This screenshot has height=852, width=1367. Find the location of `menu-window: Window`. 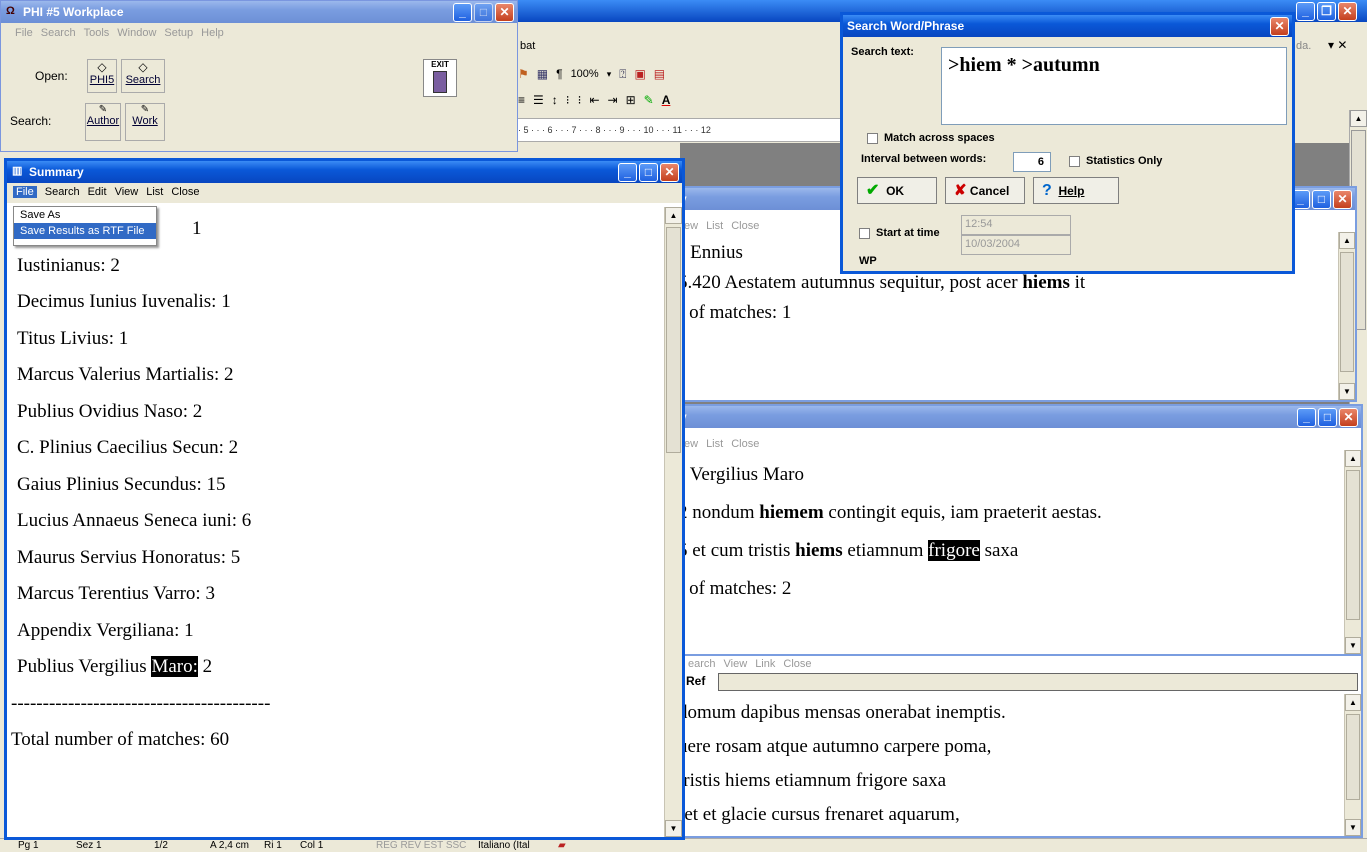

menu-window: Window is located at coordinates (136, 33).